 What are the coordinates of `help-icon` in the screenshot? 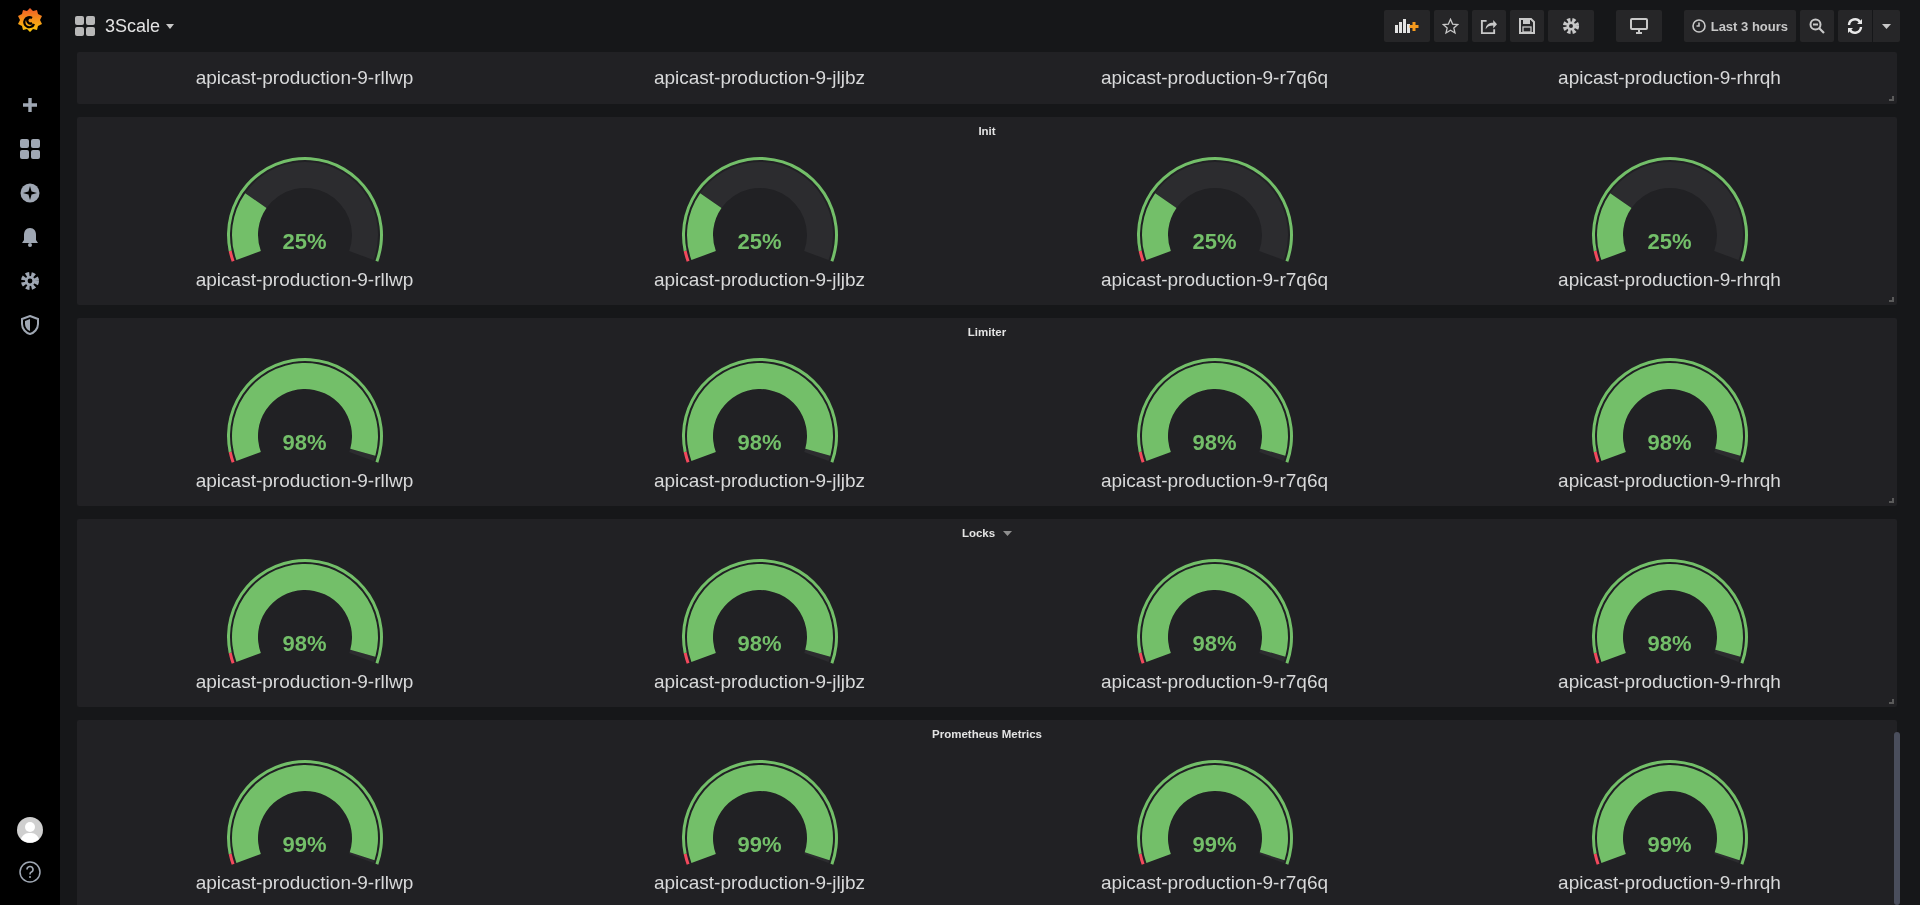 It's located at (30, 872).